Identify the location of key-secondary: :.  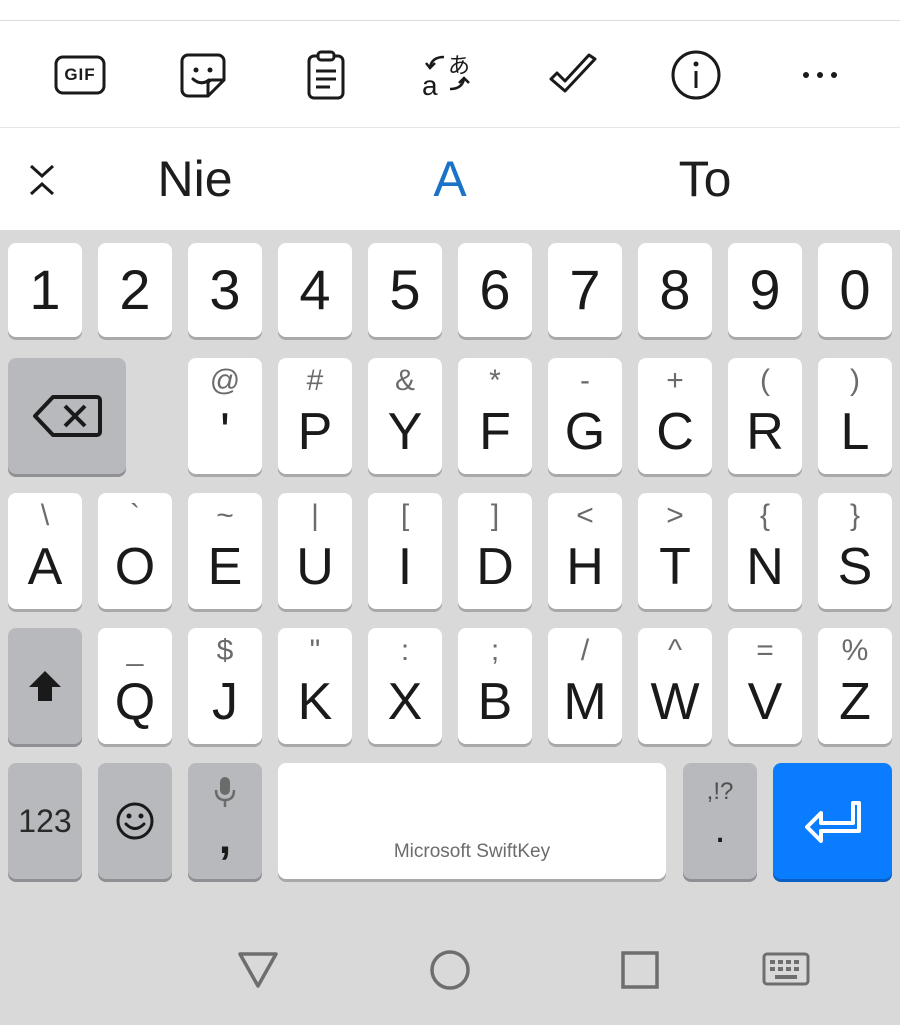
(405, 650).